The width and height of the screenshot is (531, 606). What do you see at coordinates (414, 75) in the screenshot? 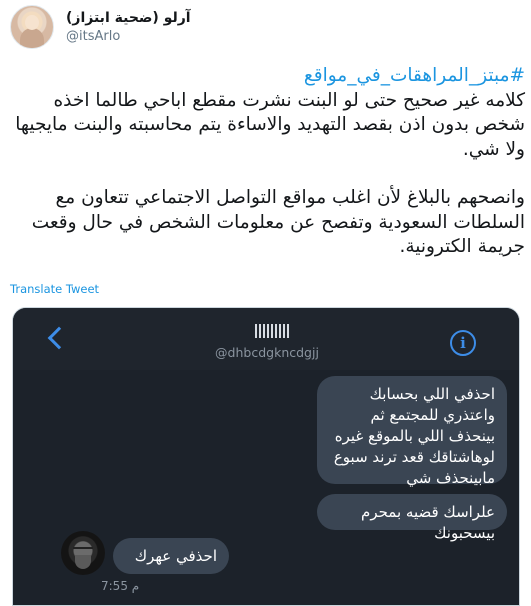
I see `hashtag-link: #مبتز_المراهقات_في_مواقع` at bounding box center [414, 75].